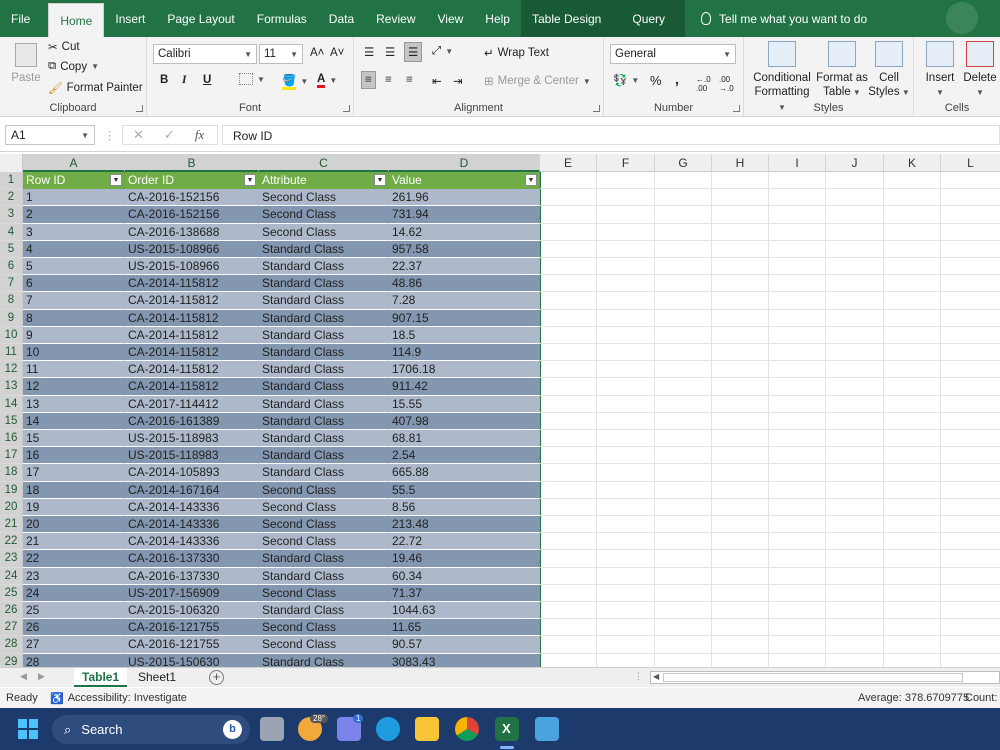 The width and height of the screenshot is (1000, 750). What do you see at coordinates (11, 439) in the screenshot?
I see `row-header: 16` at bounding box center [11, 439].